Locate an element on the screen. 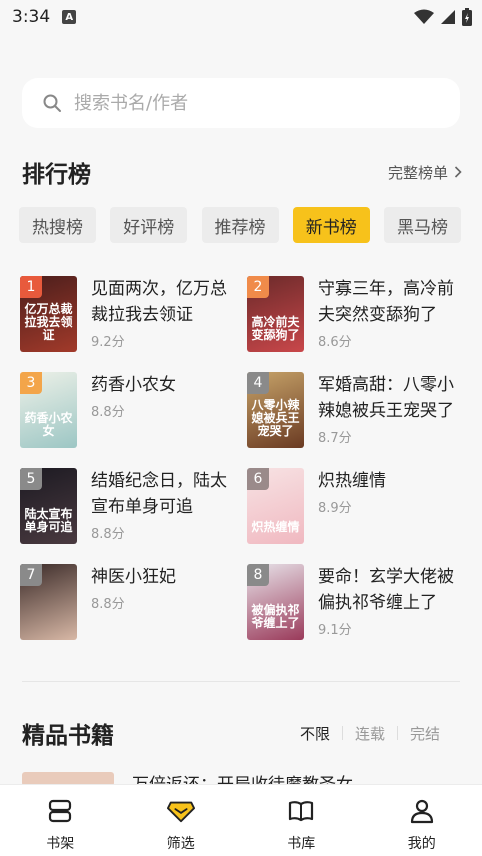  tab-hot-search: 热搜榜 is located at coordinates (57, 225).